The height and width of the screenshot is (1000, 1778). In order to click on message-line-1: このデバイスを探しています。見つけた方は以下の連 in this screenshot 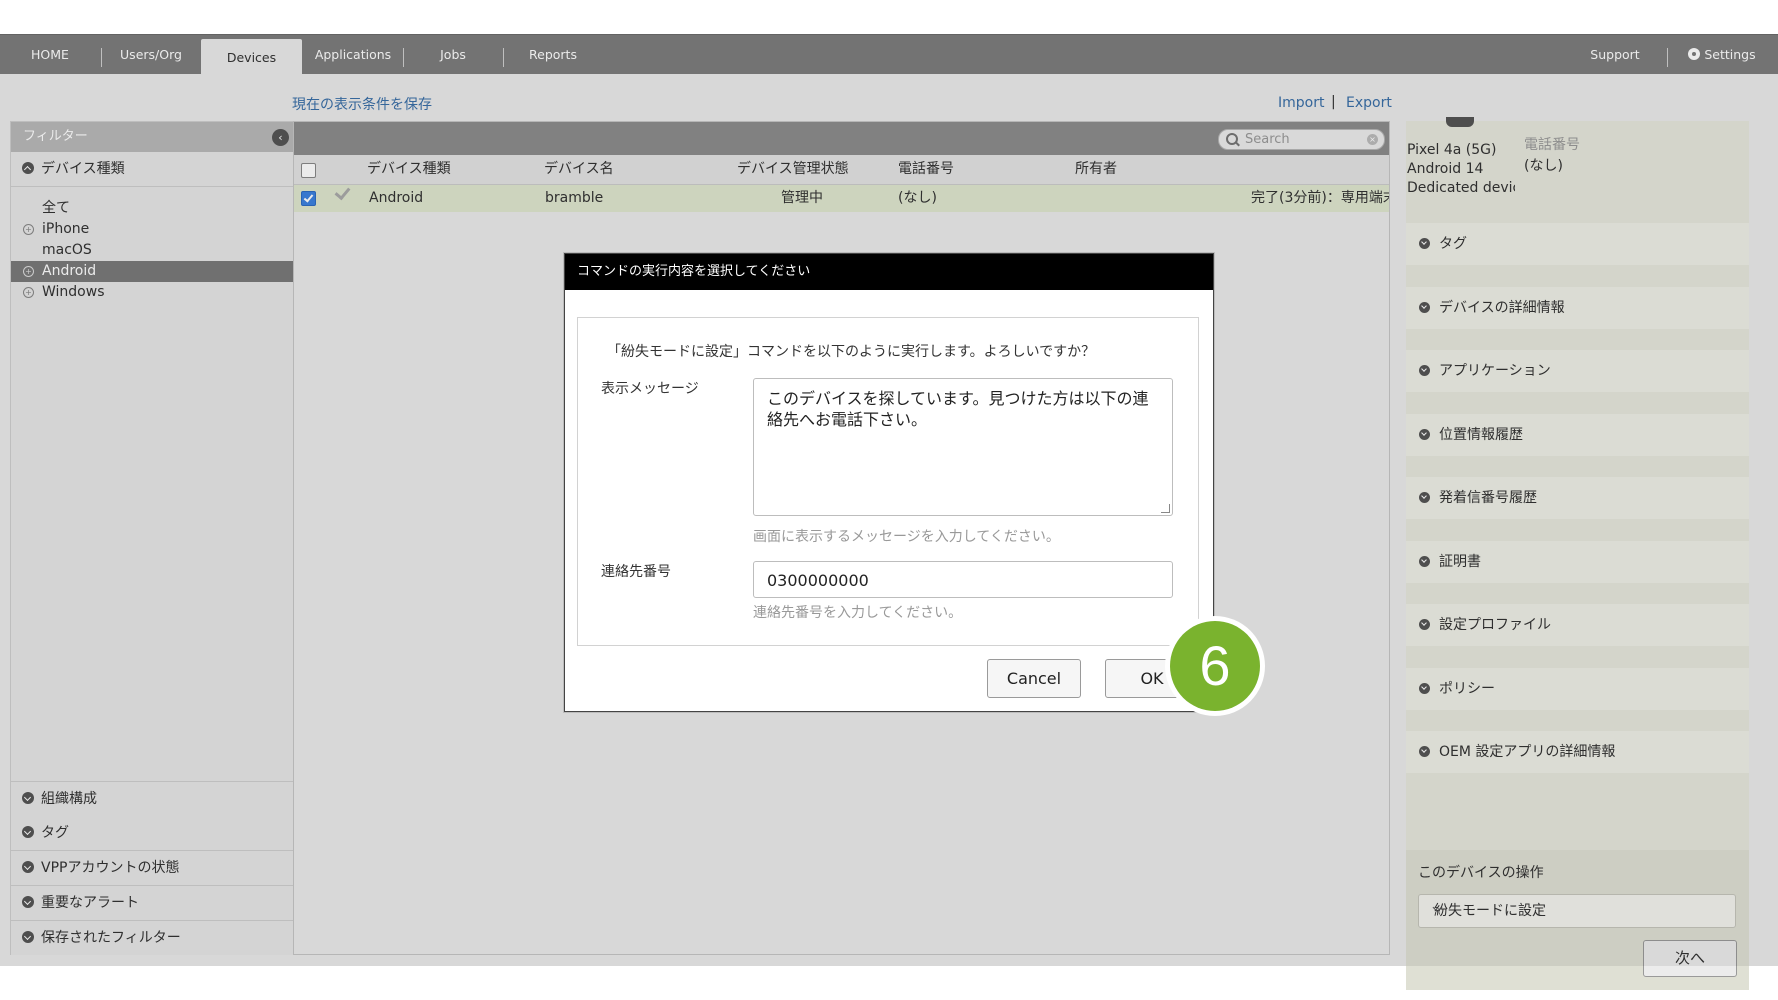, I will do `click(958, 398)`.